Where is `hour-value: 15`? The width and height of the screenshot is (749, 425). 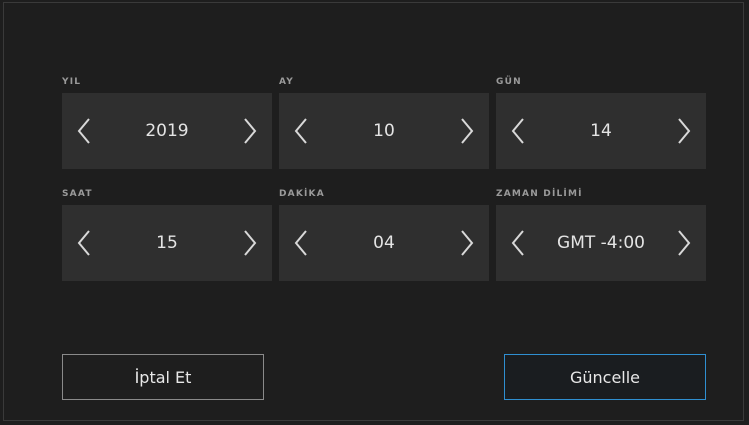 hour-value: 15 is located at coordinates (167, 243).